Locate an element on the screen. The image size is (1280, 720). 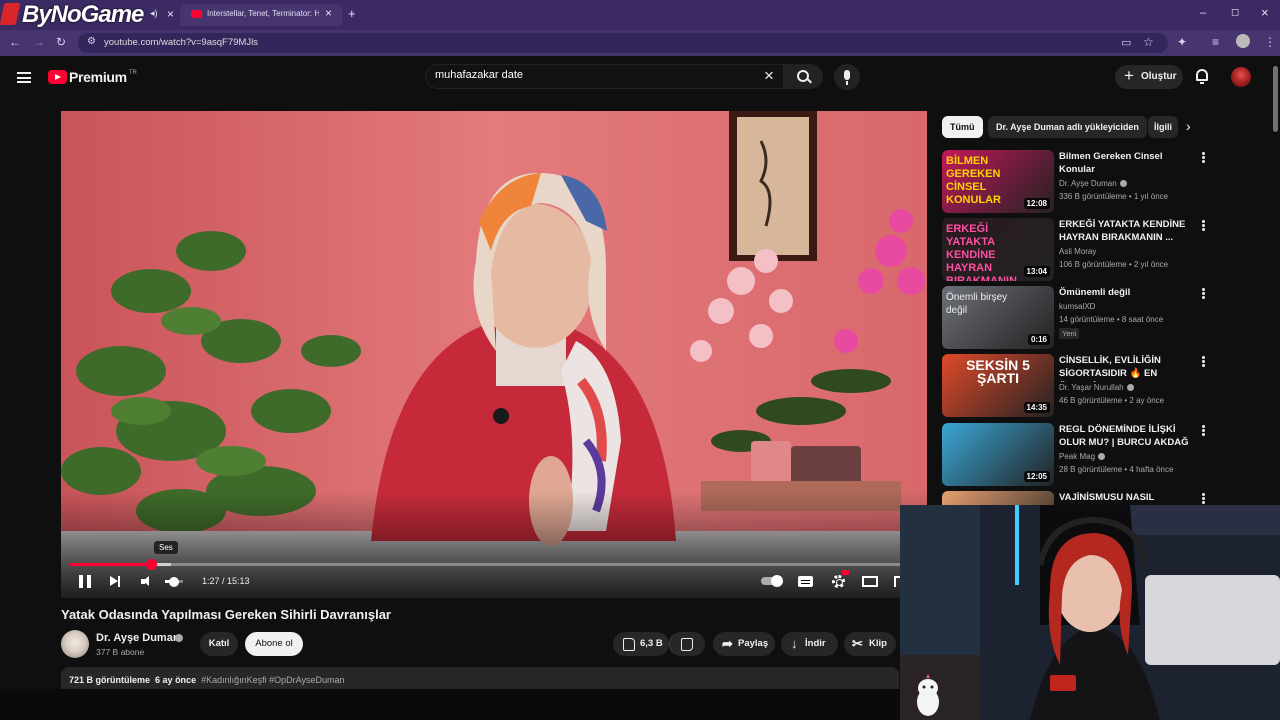
volume-handle is located at coordinates (174, 581).